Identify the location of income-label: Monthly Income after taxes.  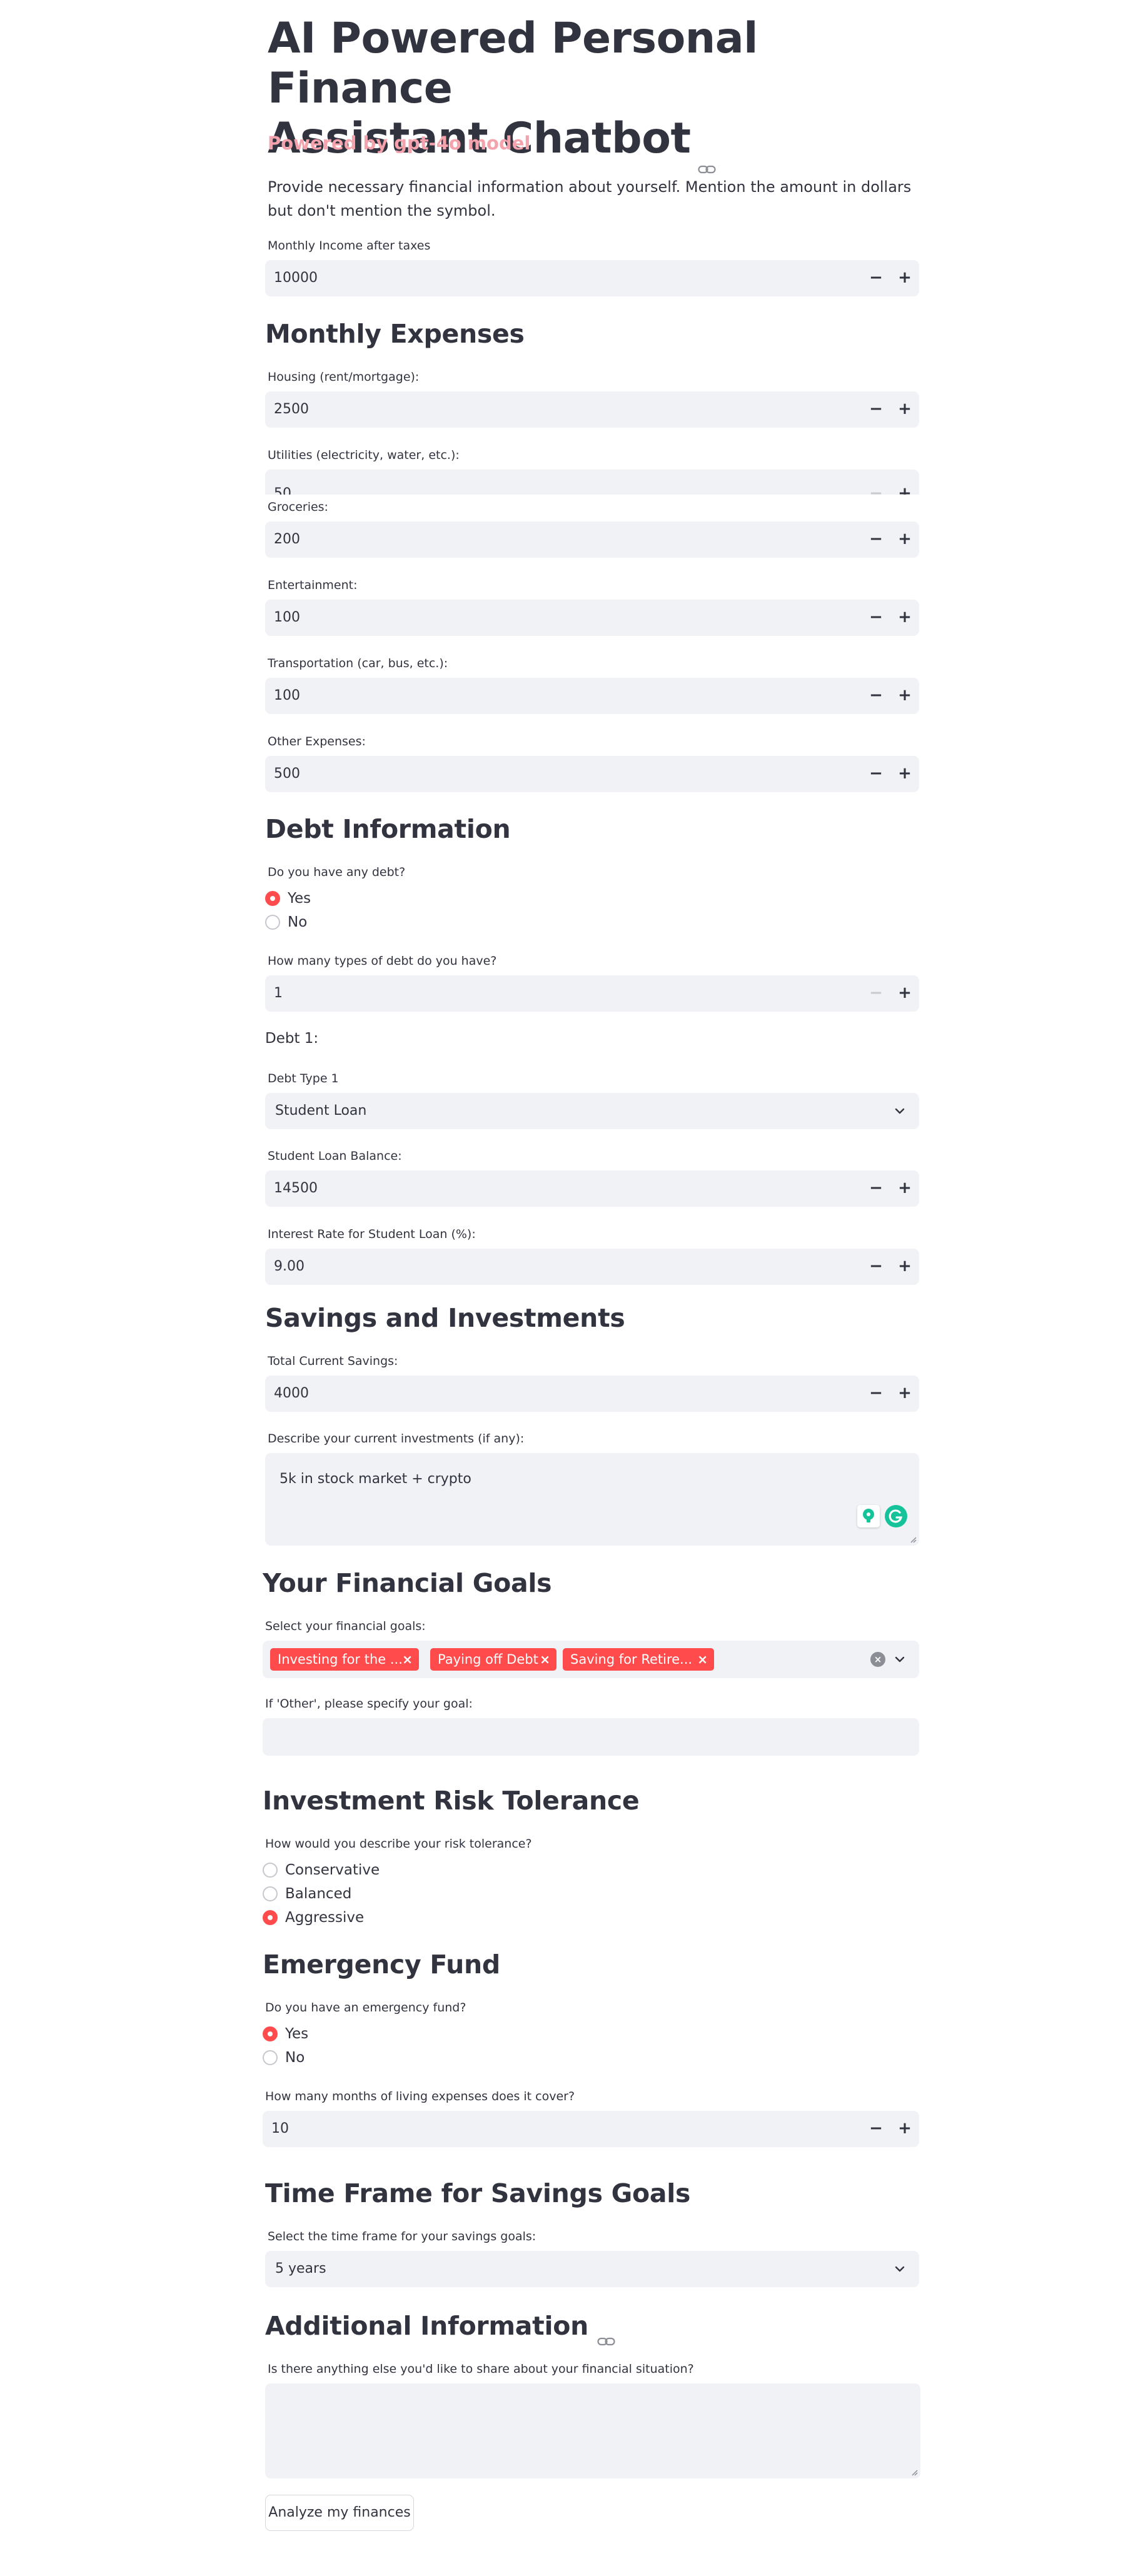
(349, 246).